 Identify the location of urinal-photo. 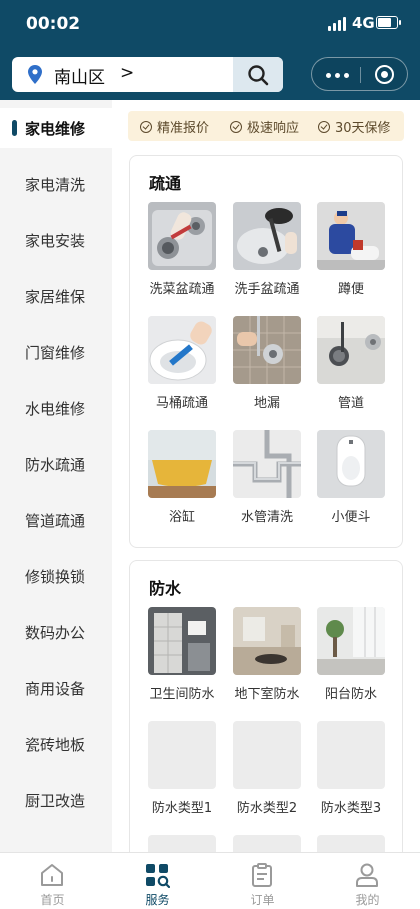
(351, 464).